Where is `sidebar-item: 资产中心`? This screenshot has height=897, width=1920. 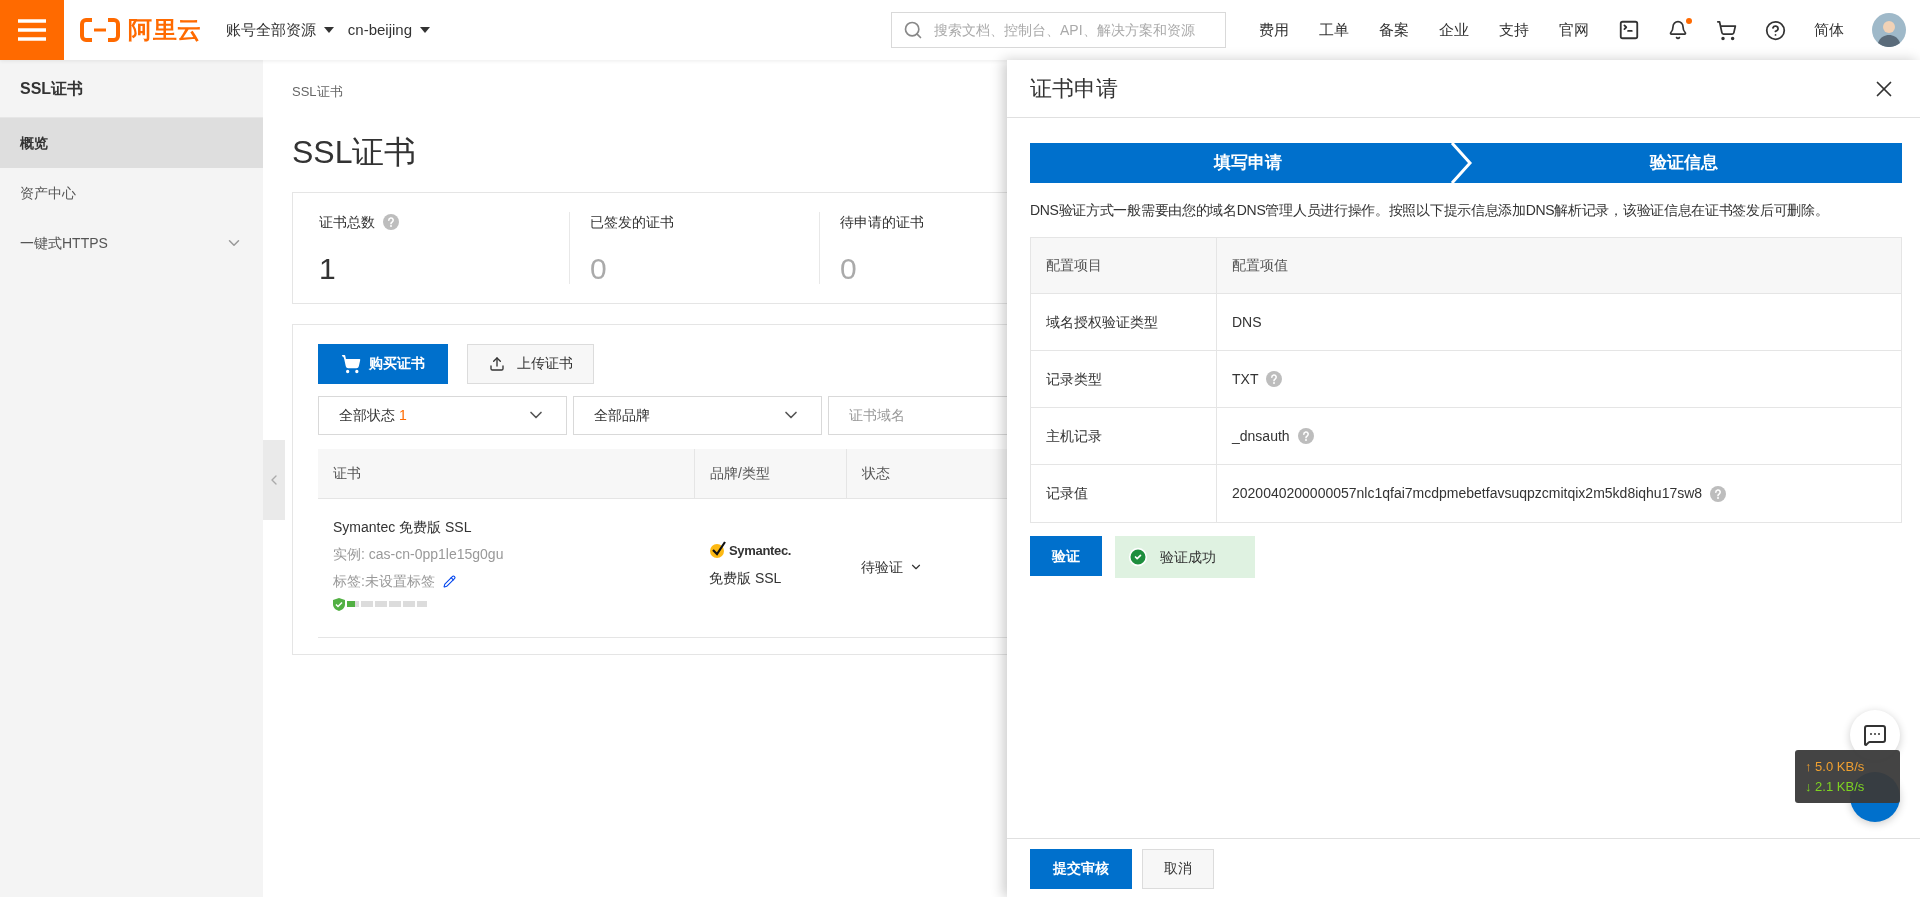
sidebar-item: 资产中心 is located at coordinates (131, 193).